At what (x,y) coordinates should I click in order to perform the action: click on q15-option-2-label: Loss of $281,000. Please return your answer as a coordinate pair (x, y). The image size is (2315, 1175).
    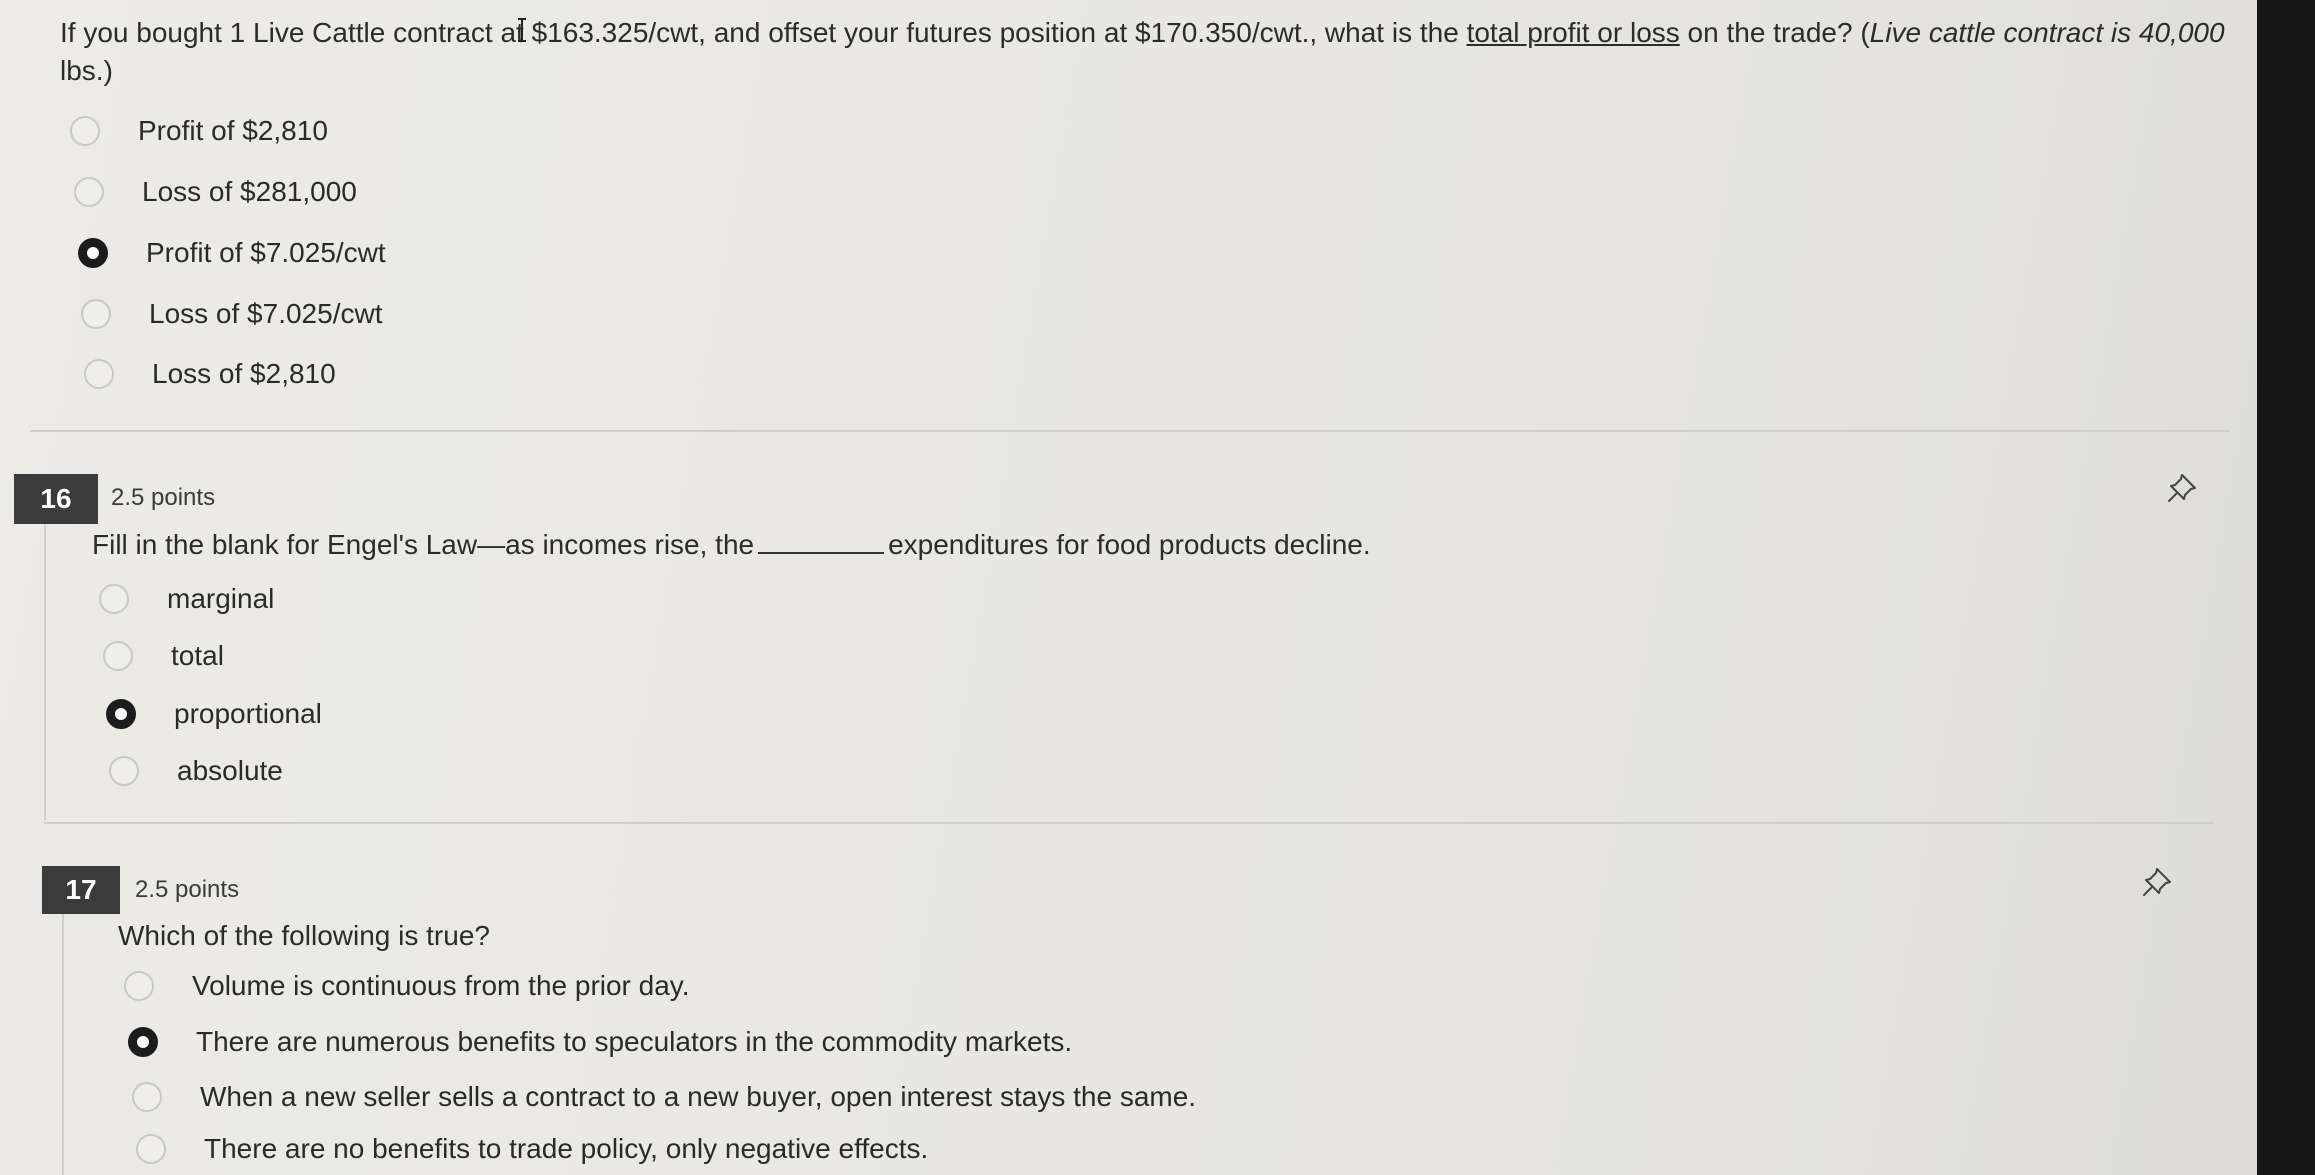
    Looking at the image, I should click on (249, 191).